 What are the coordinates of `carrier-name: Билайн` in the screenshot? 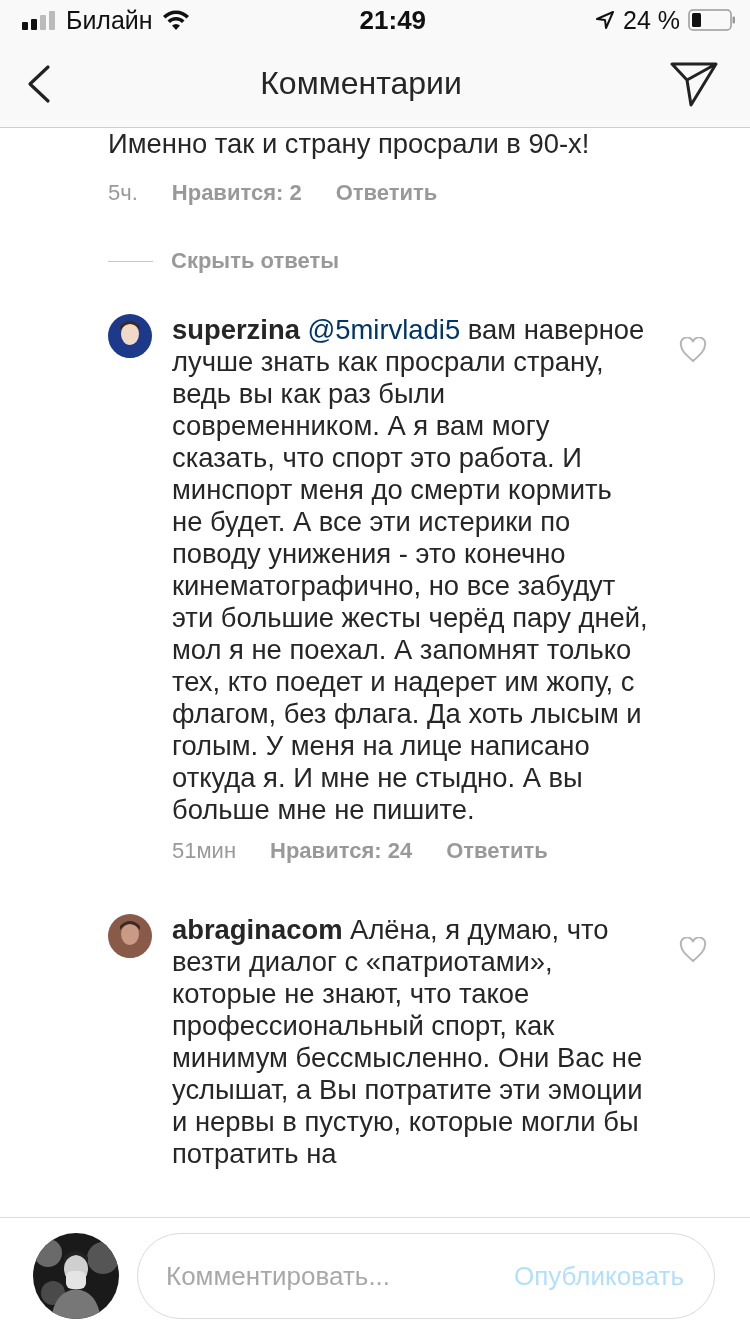 It's located at (109, 20).